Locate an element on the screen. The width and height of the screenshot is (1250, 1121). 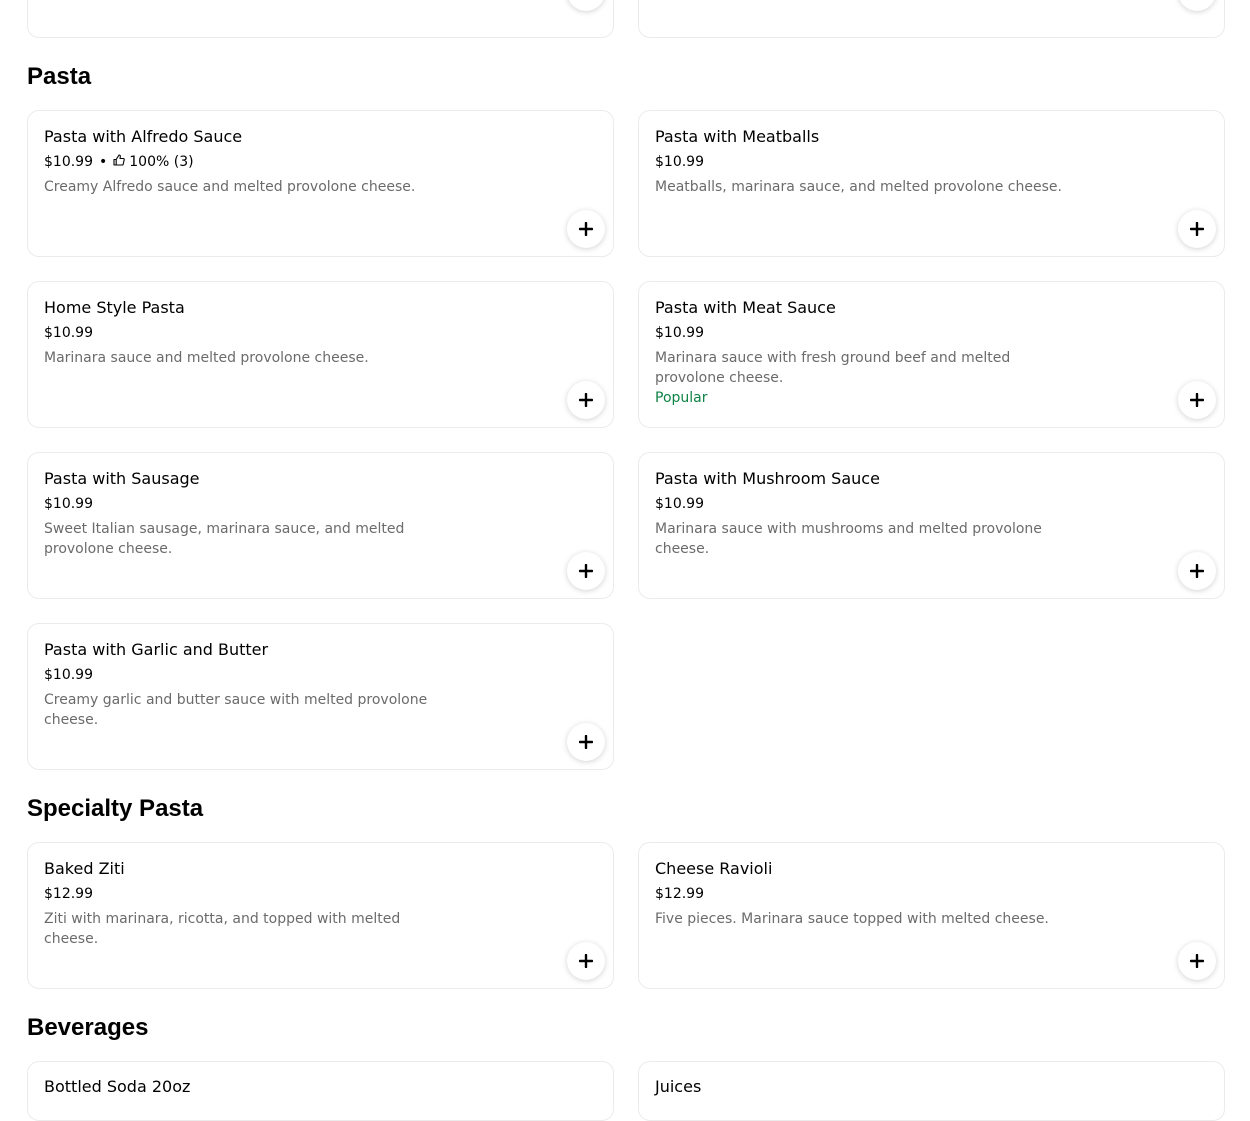
thumbs-up-icon is located at coordinates (119, 162).